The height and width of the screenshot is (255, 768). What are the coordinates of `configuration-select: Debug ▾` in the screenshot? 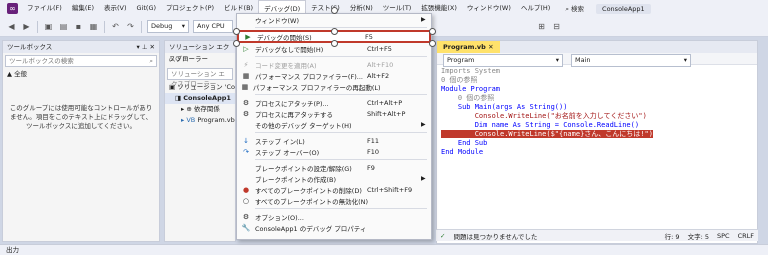 It's located at (168, 26).